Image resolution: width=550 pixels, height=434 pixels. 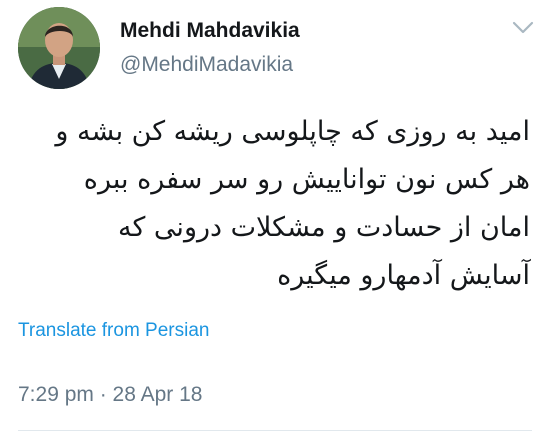 I want to click on tweet-text-line: امید به روزی که چاپلوسی ریشه کن بشه و, so click(x=292, y=131).